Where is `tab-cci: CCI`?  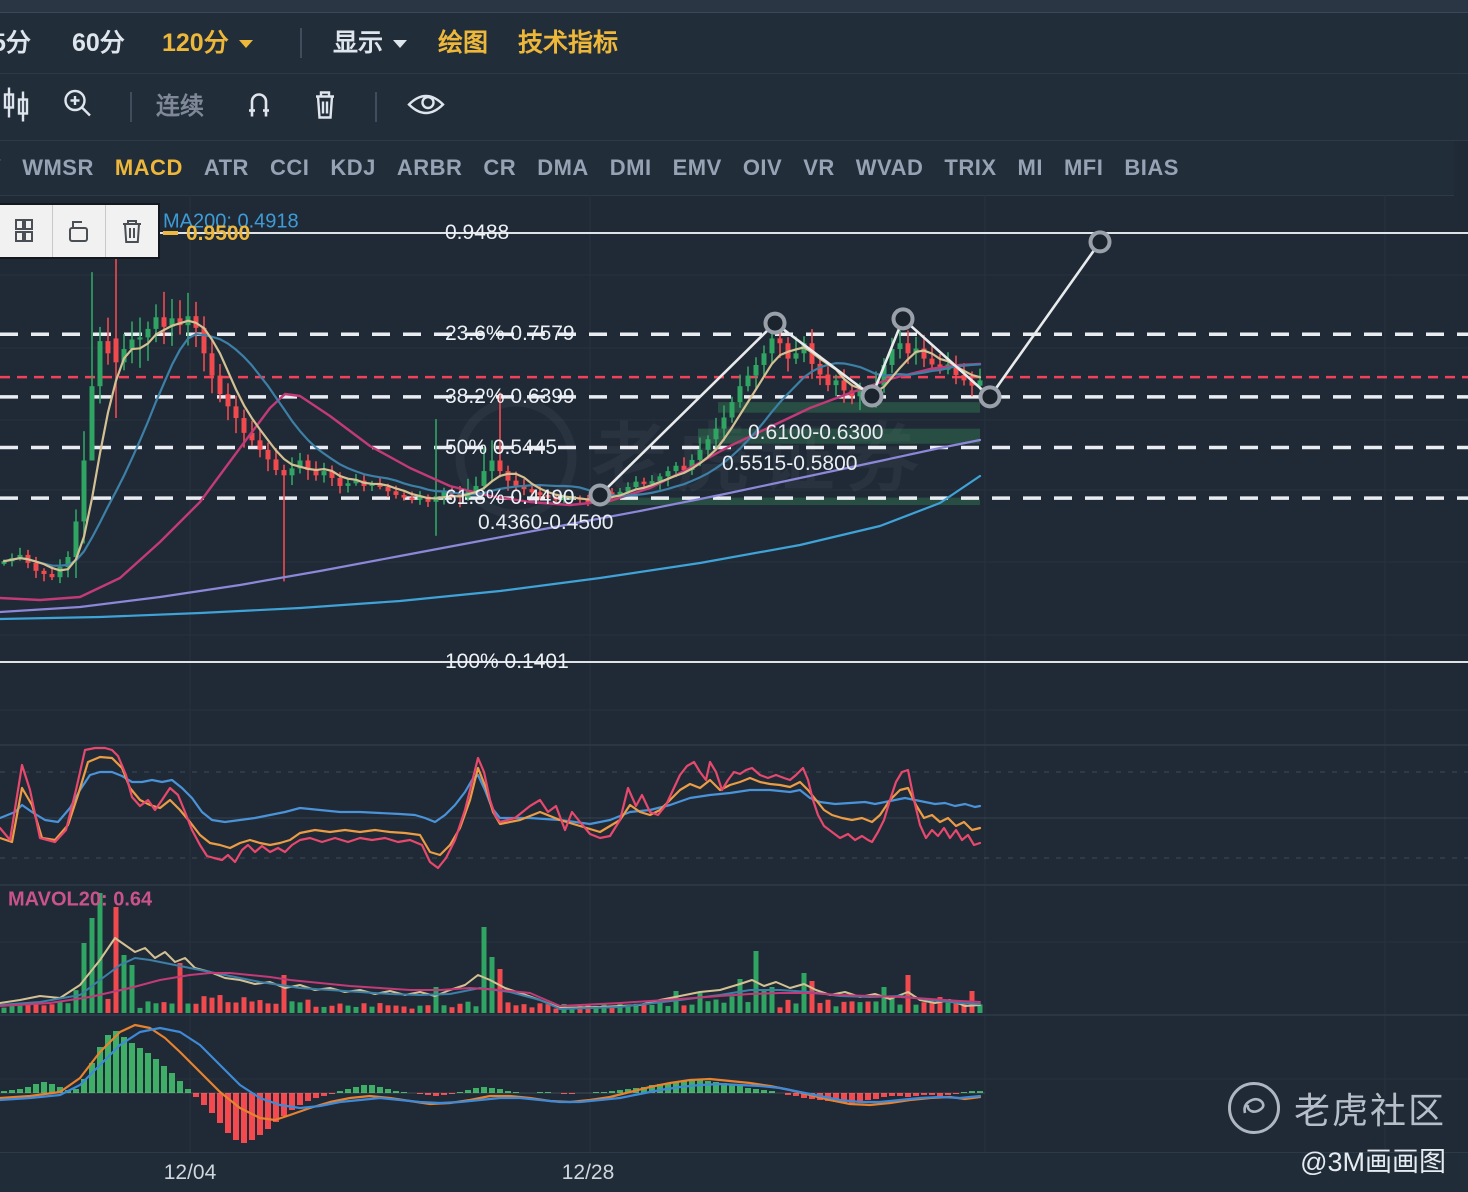 tab-cci: CCI is located at coordinates (289, 168).